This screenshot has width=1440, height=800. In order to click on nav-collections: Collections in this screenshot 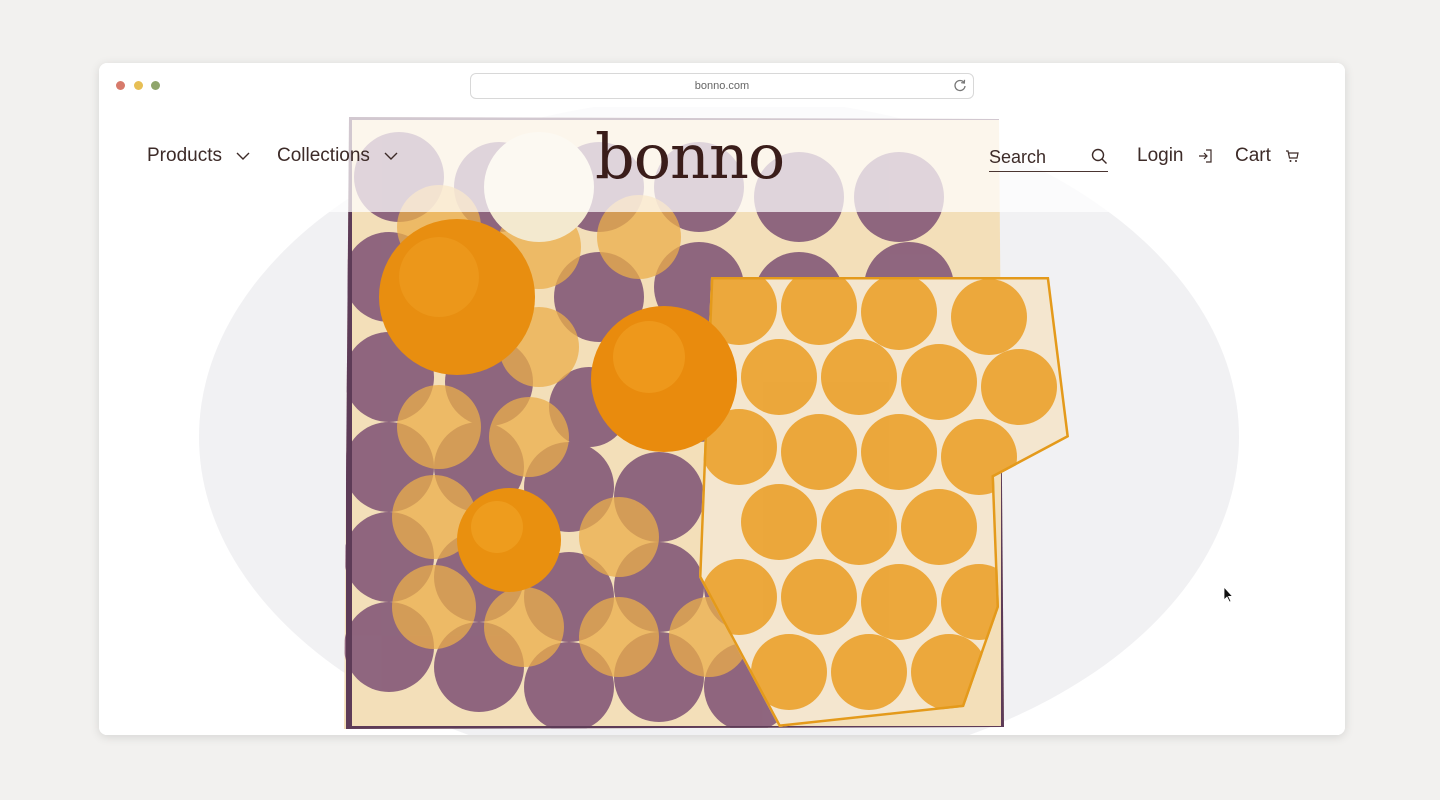, I will do `click(337, 156)`.